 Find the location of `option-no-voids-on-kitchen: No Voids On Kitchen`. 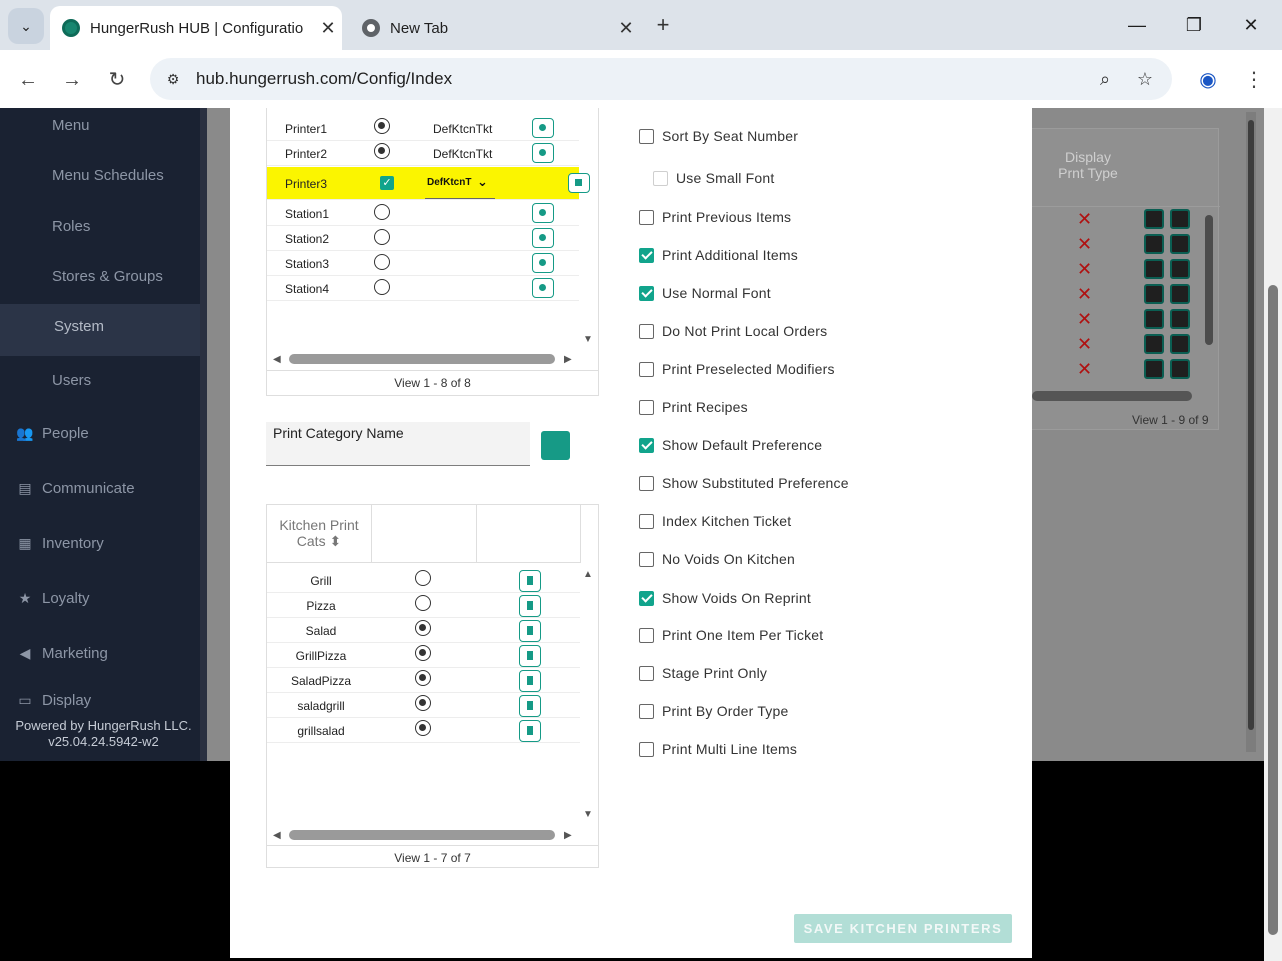

option-no-voids-on-kitchen: No Voids On Kitchen is located at coordinates (717, 559).